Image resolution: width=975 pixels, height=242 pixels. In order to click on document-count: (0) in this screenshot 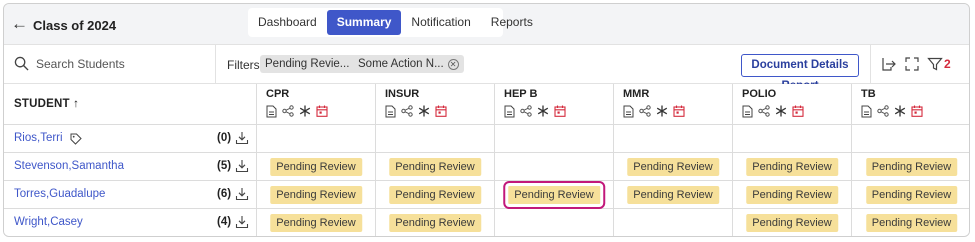, I will do `click(224, 138)`.